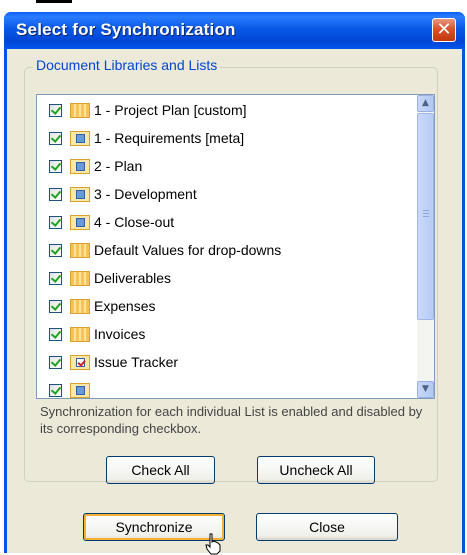 The height and width of the screenshot is (555, 467). Describe the element at coordinates (154, 527) in the screenshot. I see `synchronize-button: Synchronize` at that location.